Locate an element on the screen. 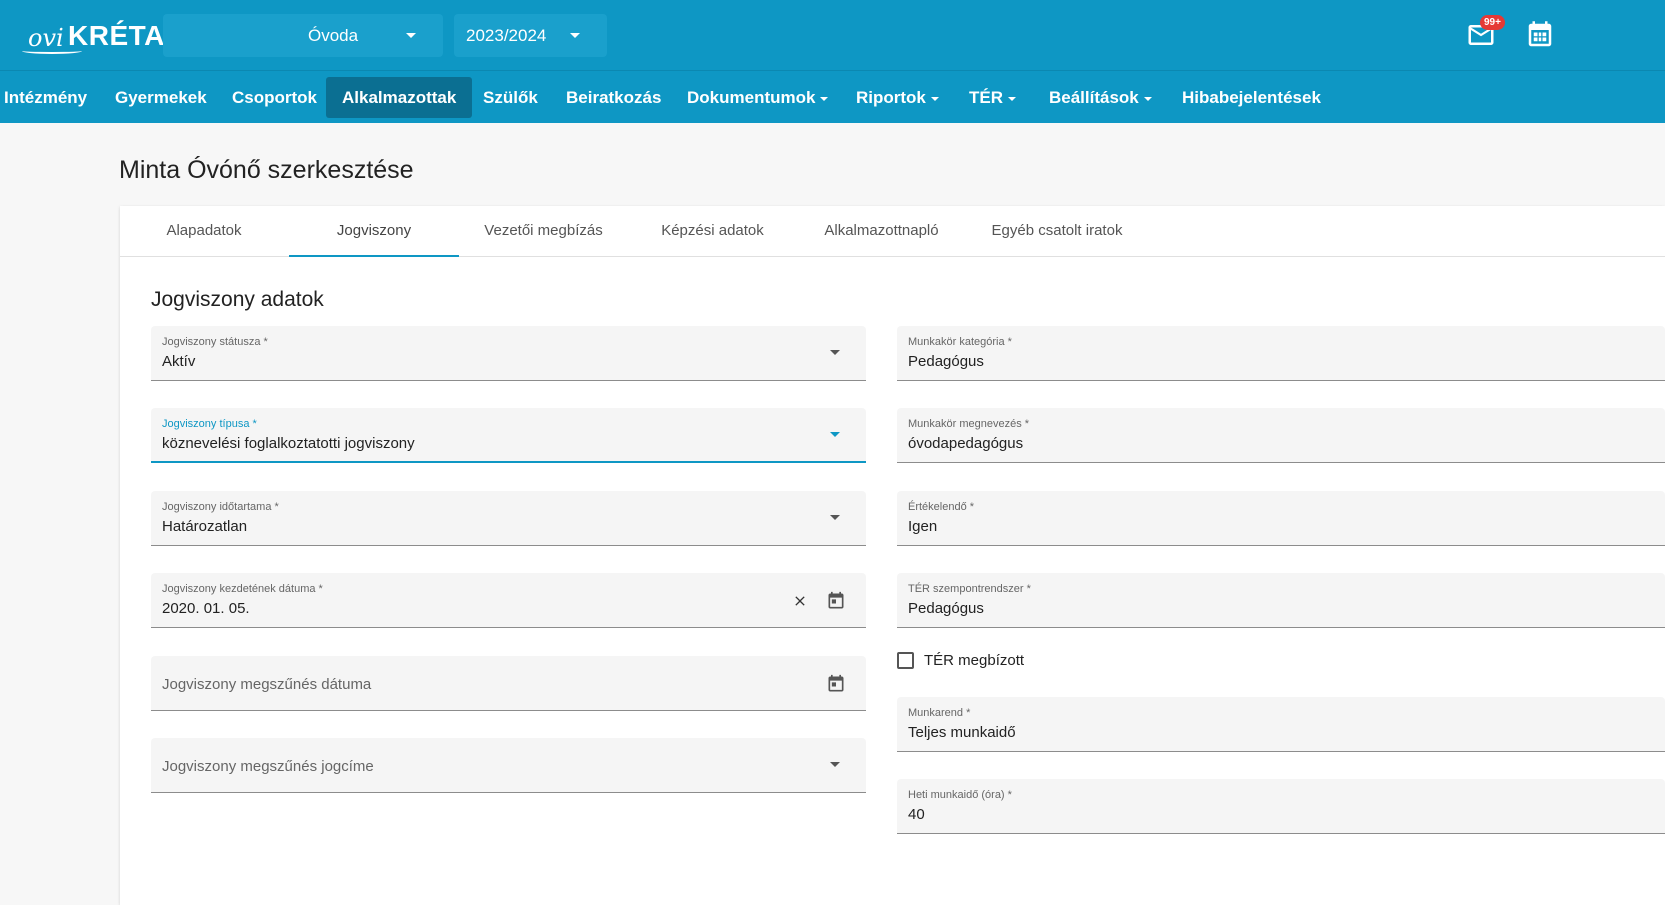  field-label: Jogviszony kezdetének dátuma * is located at coordinates (242, 589).